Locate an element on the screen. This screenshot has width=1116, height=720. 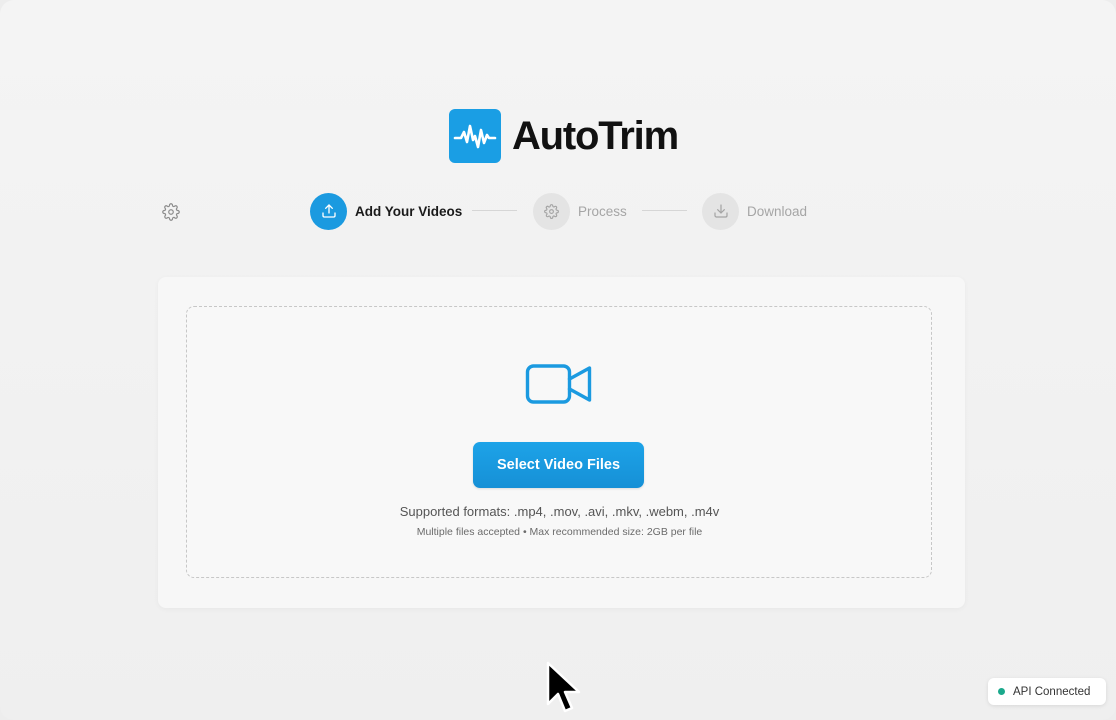
waveform-icon is located at coordinates (475, 136).